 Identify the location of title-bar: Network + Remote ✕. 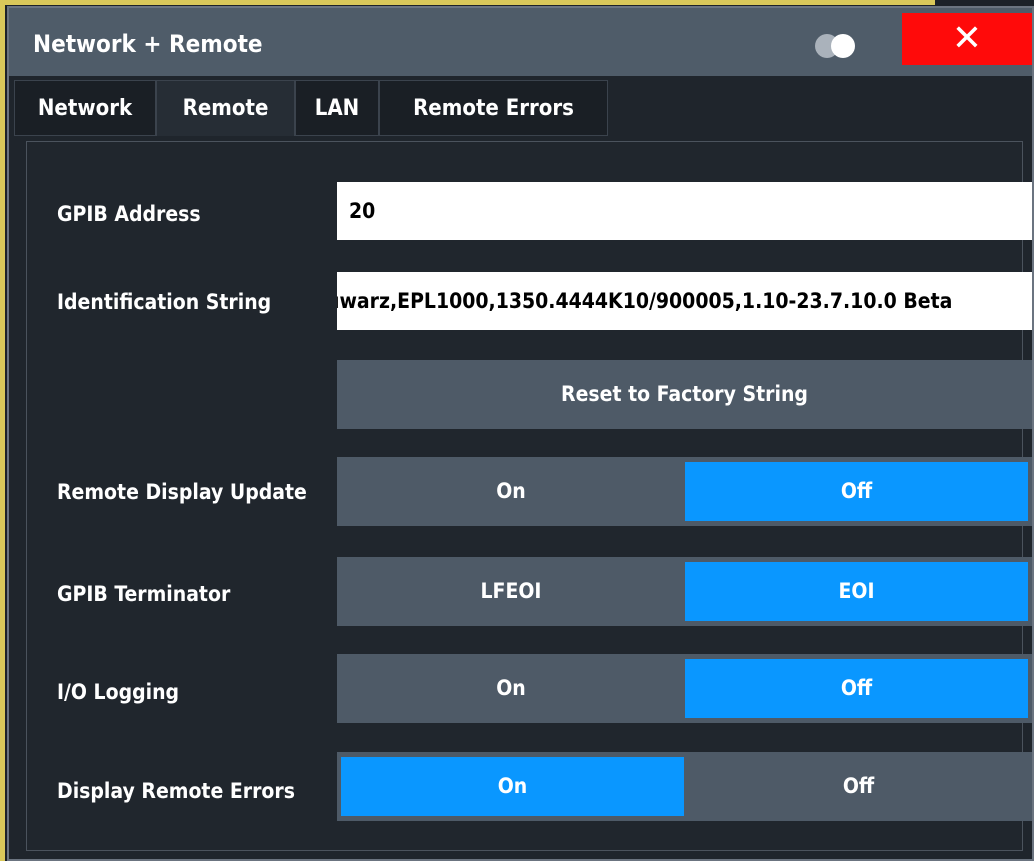
(520, 42).